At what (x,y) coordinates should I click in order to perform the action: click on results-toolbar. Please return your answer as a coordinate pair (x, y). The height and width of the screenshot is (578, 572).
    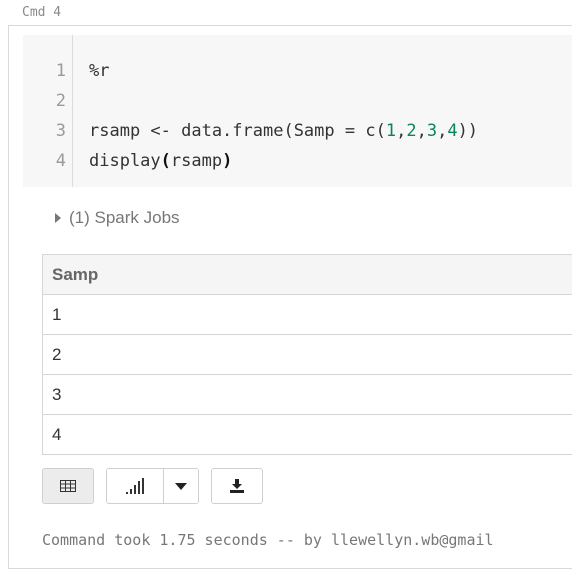
    Looking at the image, I should click on (152, 486).